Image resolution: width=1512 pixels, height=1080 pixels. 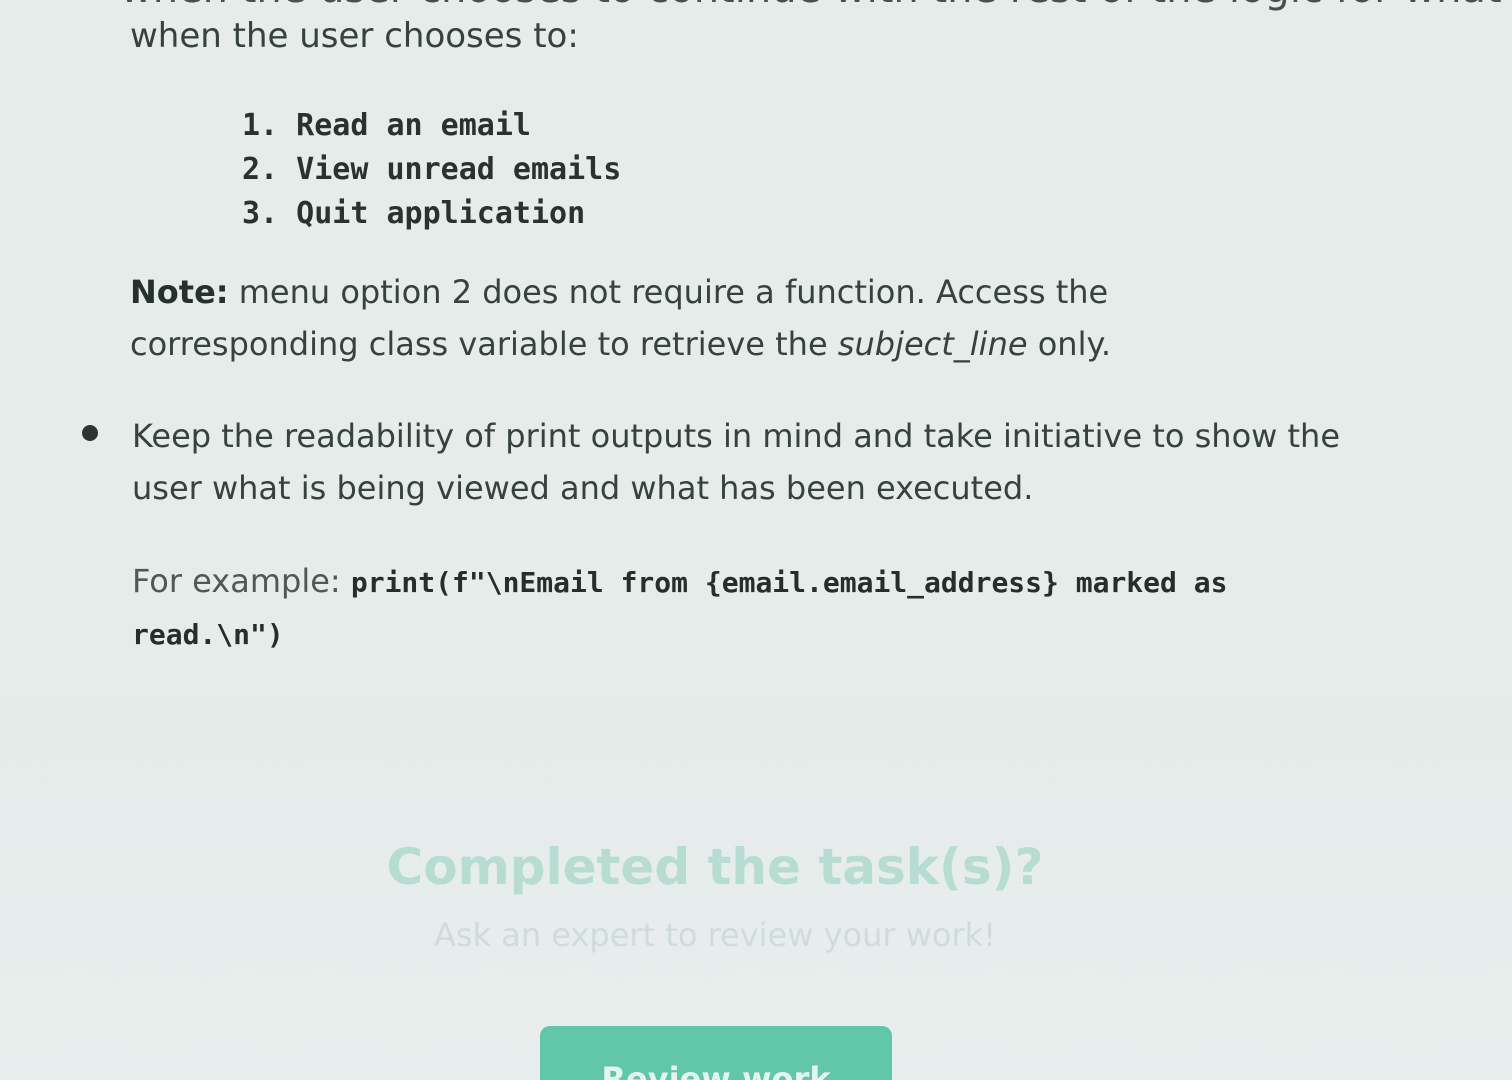 I want to click on example-label: For example:, so click(x=241, y=581).